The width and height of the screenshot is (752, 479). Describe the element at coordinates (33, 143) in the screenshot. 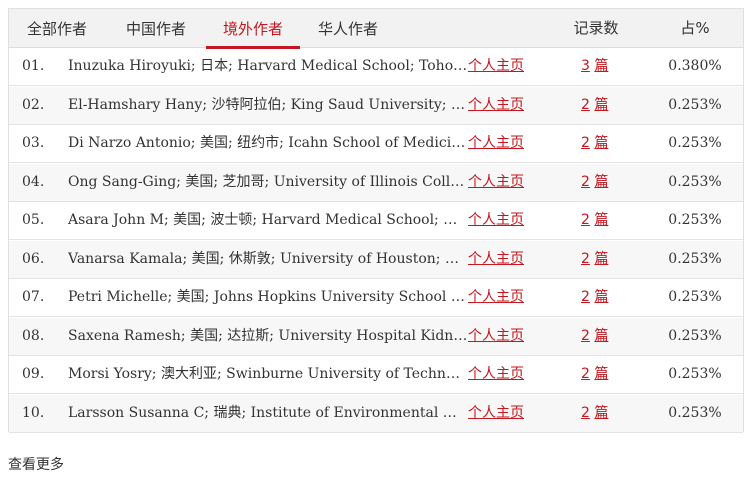

I see `rank-number: 03.` at that location.